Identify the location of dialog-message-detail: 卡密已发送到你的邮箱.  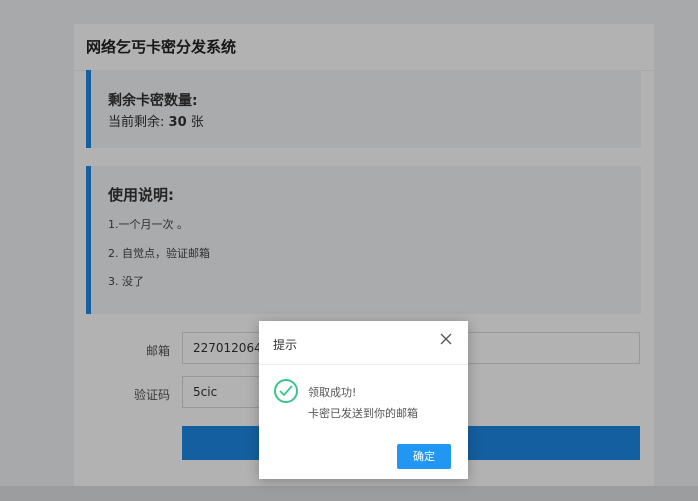
(363, 413).